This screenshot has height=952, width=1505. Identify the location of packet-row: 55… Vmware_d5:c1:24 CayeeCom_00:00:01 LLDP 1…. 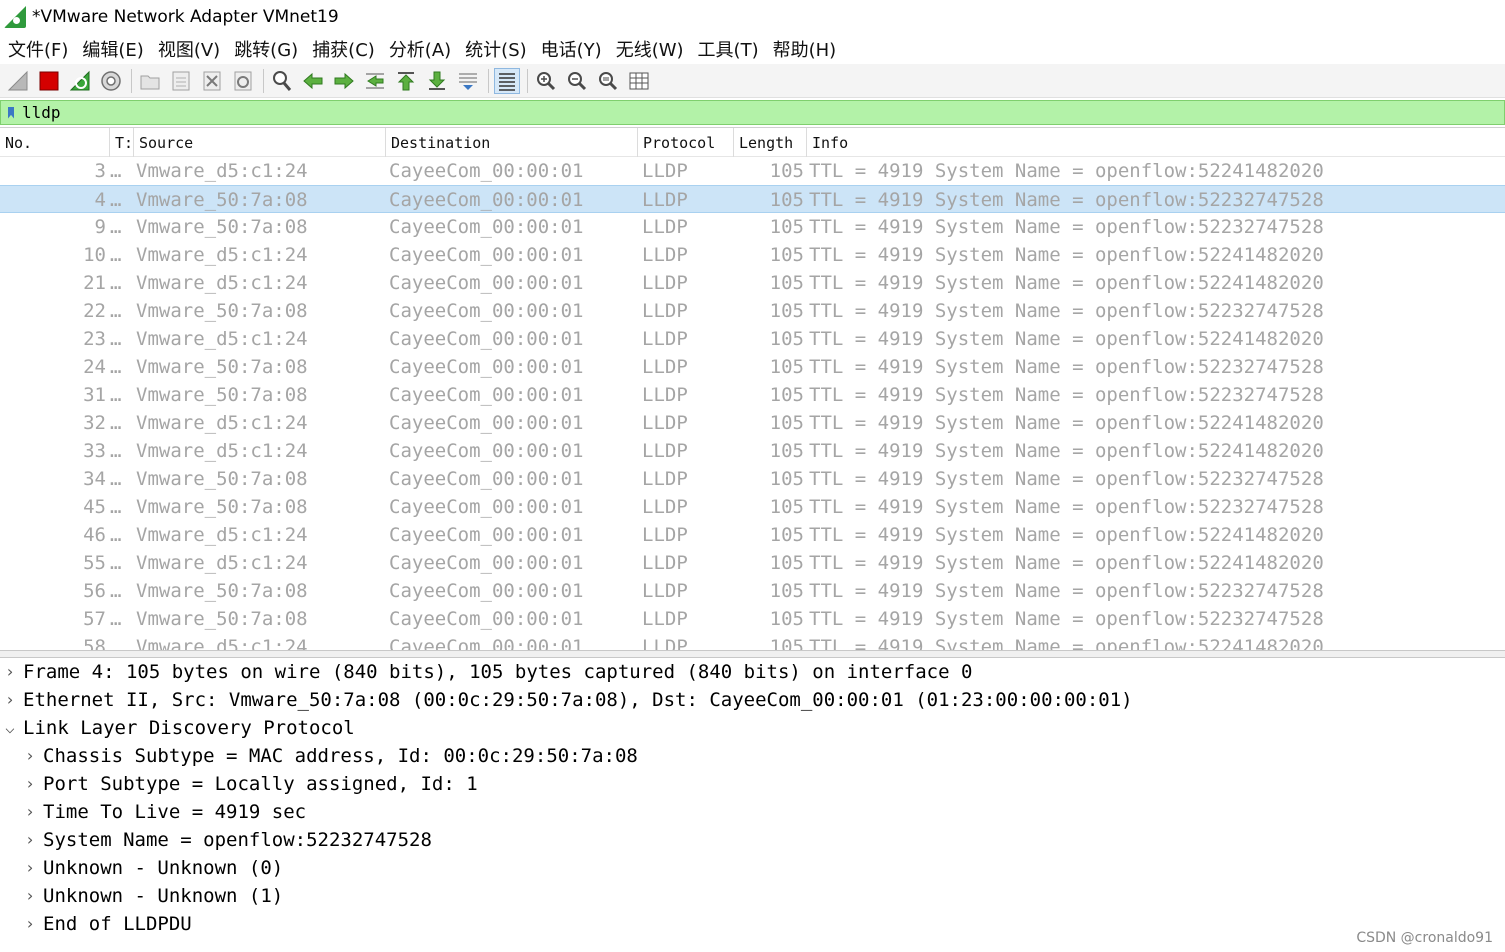
(752, 563).